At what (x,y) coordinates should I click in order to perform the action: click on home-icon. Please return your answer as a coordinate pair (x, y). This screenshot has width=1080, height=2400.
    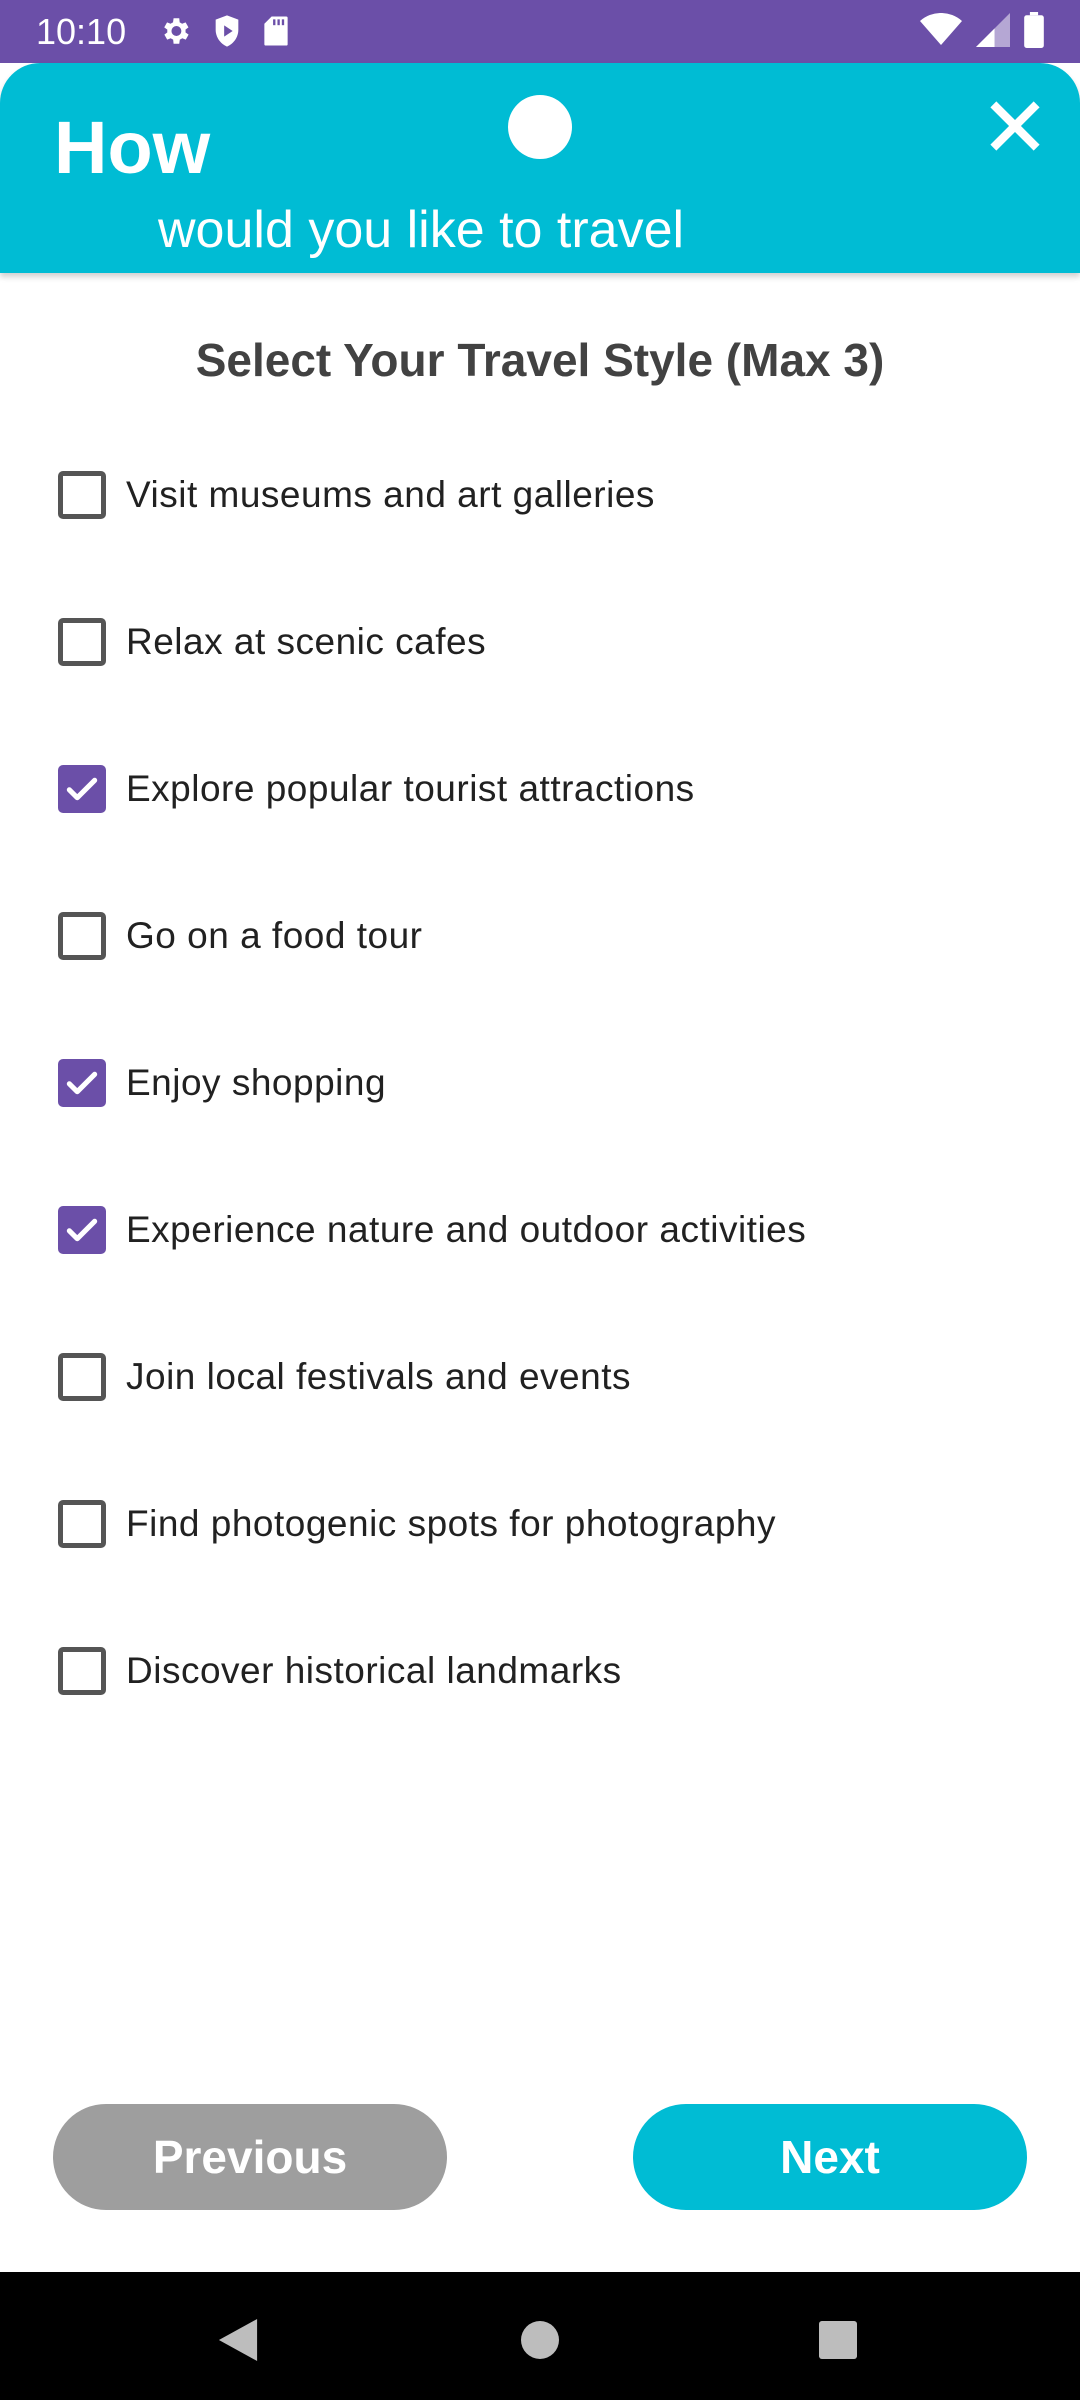
    Looking at the image, I should click on (540, 2342).